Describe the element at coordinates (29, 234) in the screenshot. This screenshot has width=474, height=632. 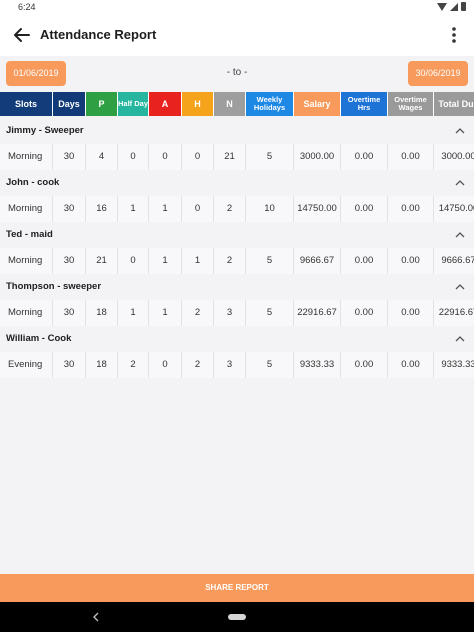
I see `employee-name: Ted - maid` at that location.